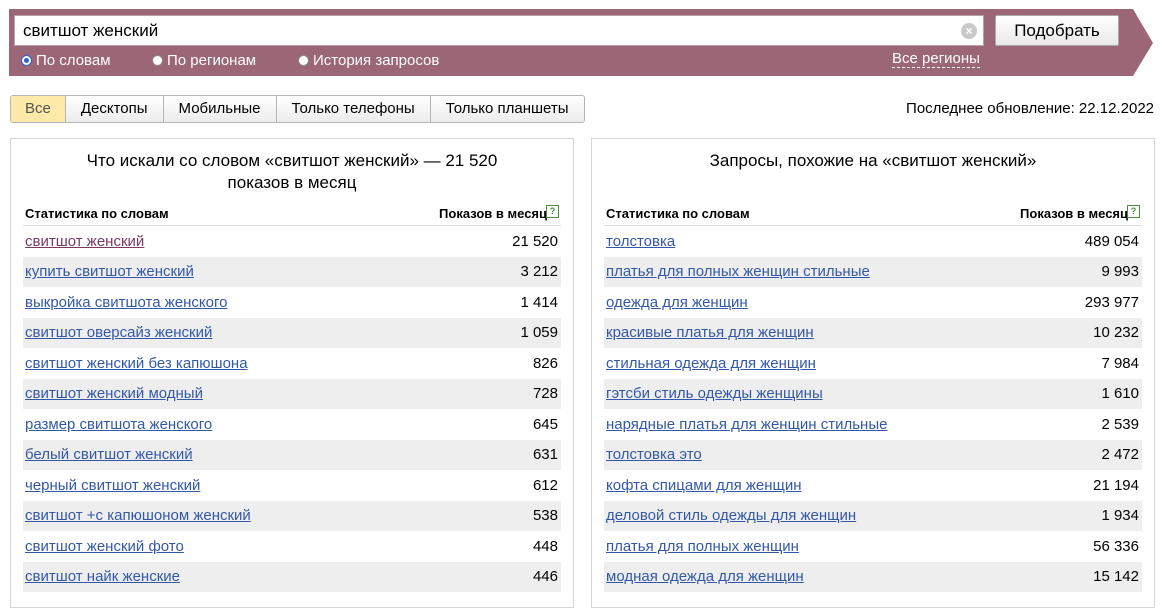  What do you see at coordinates (219, 109) in the screenshot?
I see `tab-mobile: Мобильные` at bounding box center [219, 109].